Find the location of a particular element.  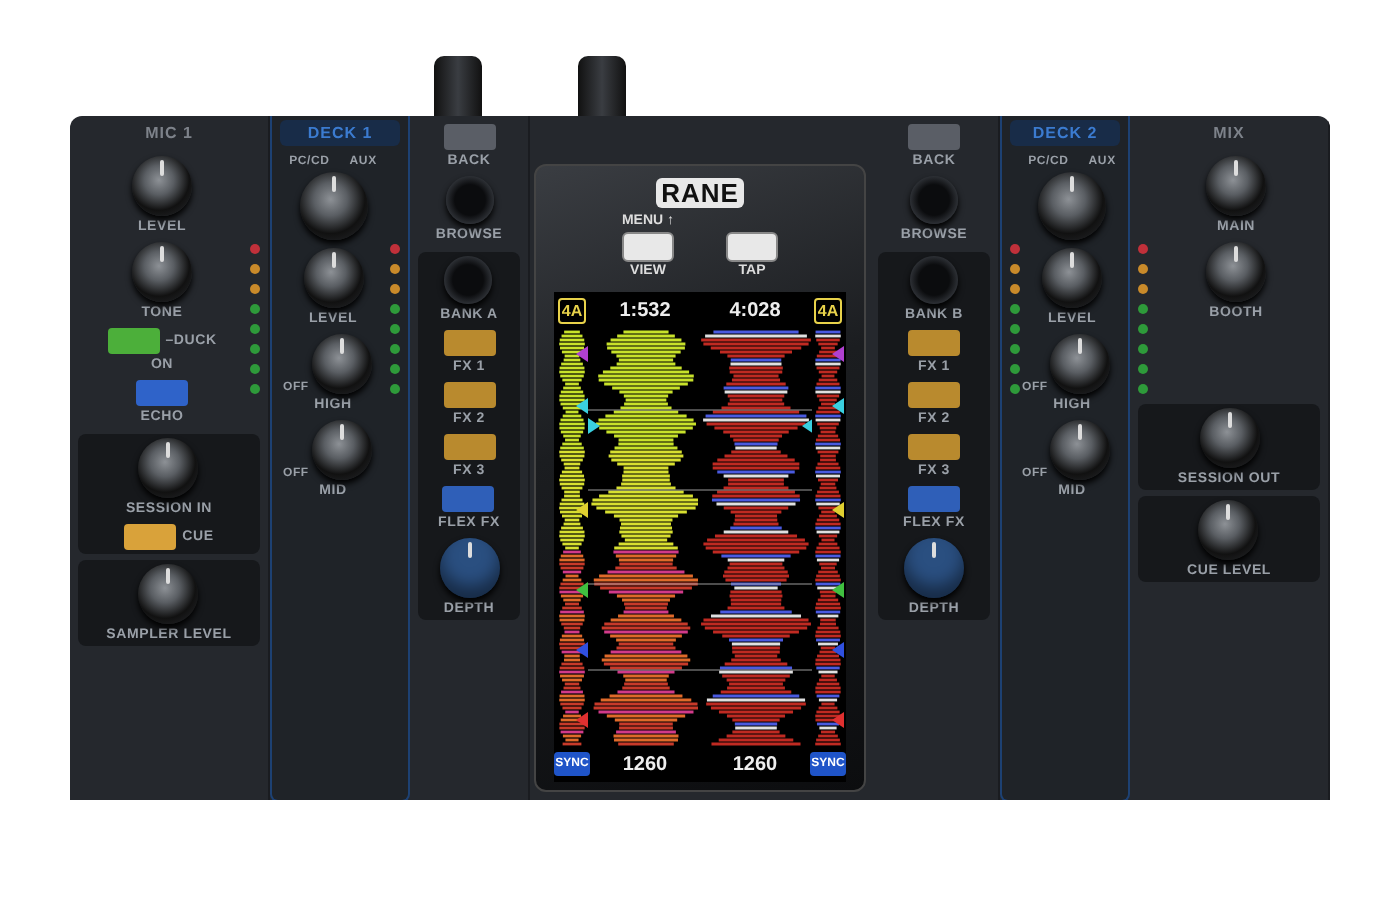

logo: RANE is located at coordinates (700, 193).